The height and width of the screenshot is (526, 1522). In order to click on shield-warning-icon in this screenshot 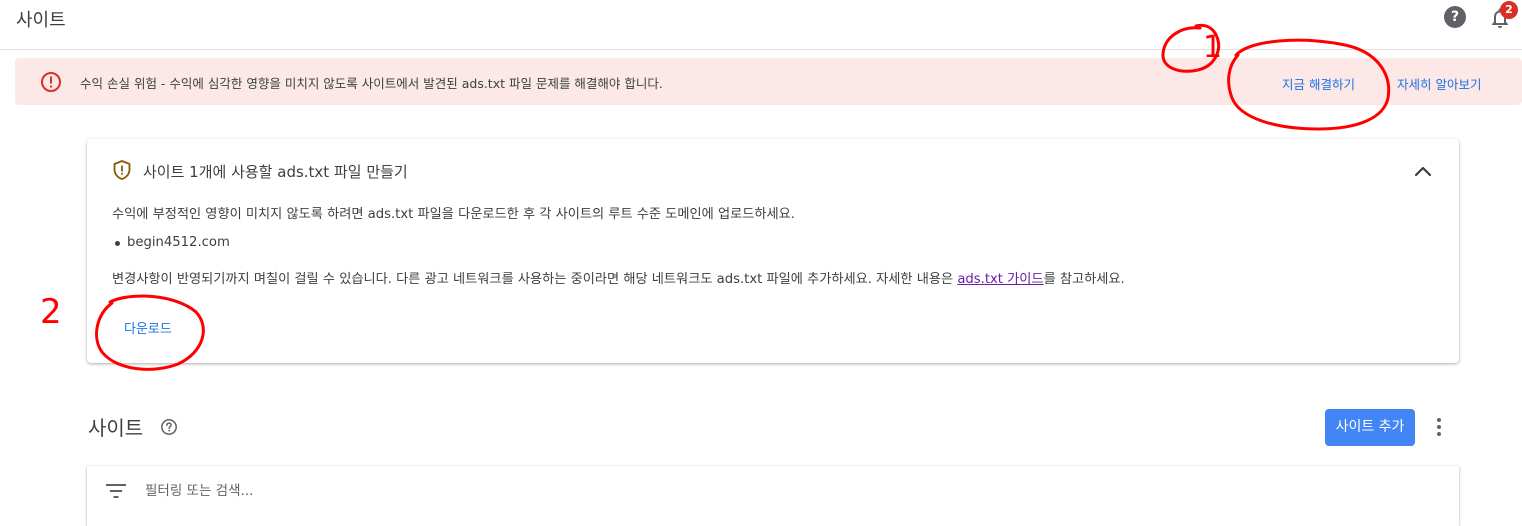, I will do `click(122, 170)`.